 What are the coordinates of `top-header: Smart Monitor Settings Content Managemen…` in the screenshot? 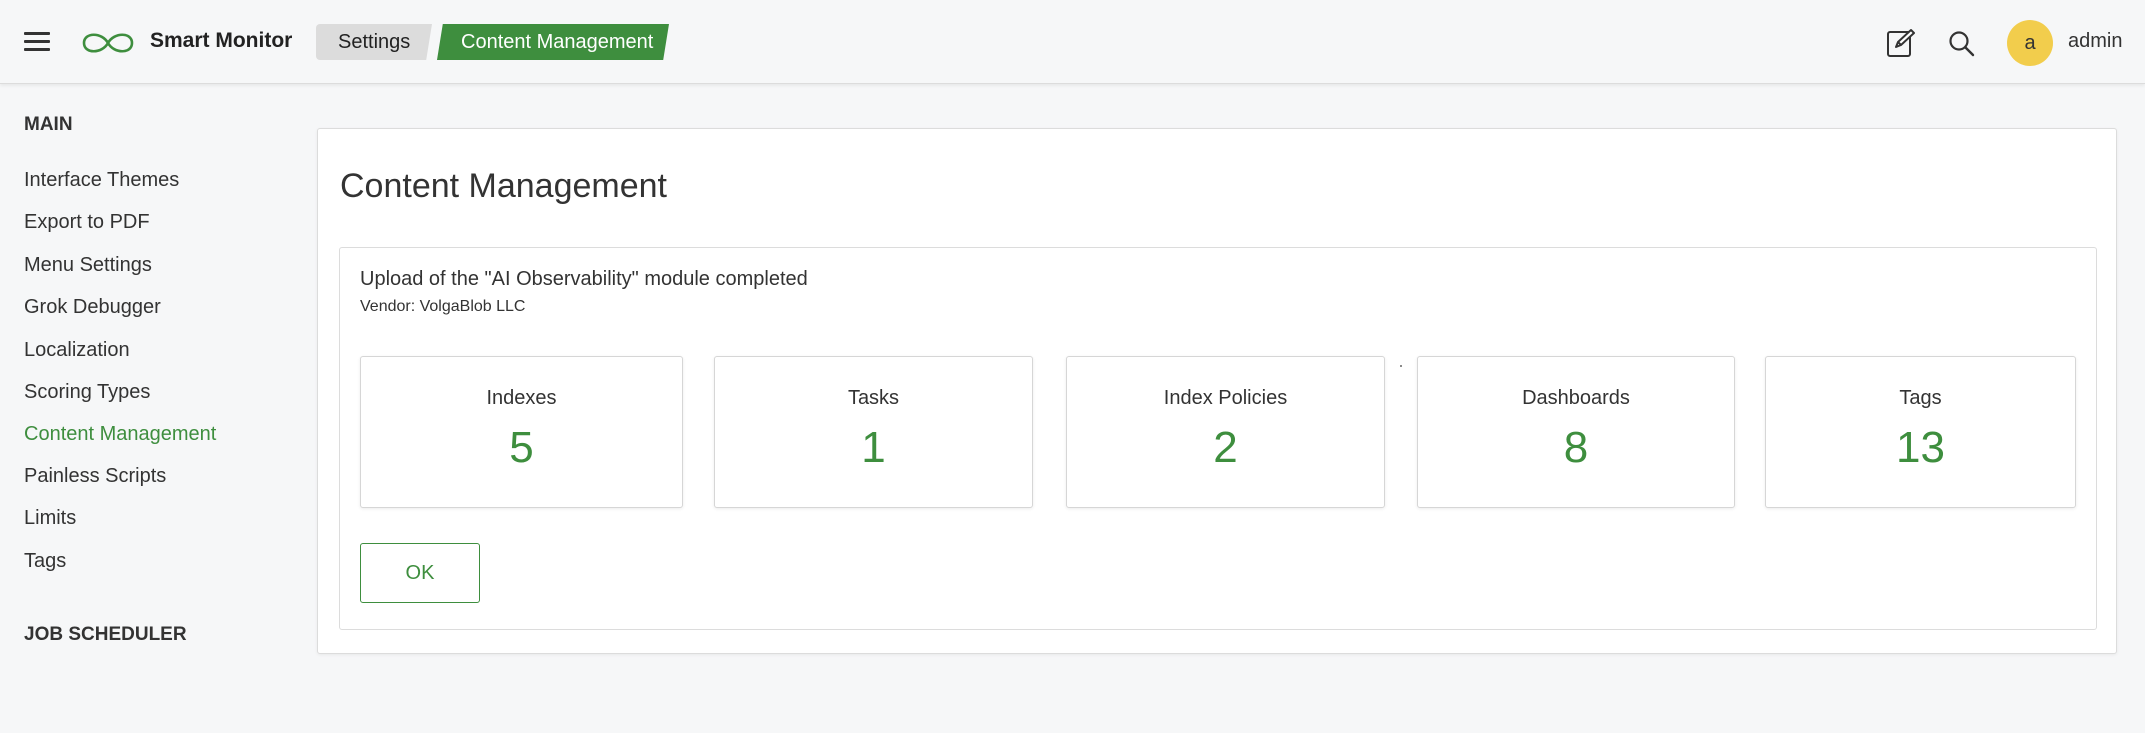 It's located at (1072, 42).